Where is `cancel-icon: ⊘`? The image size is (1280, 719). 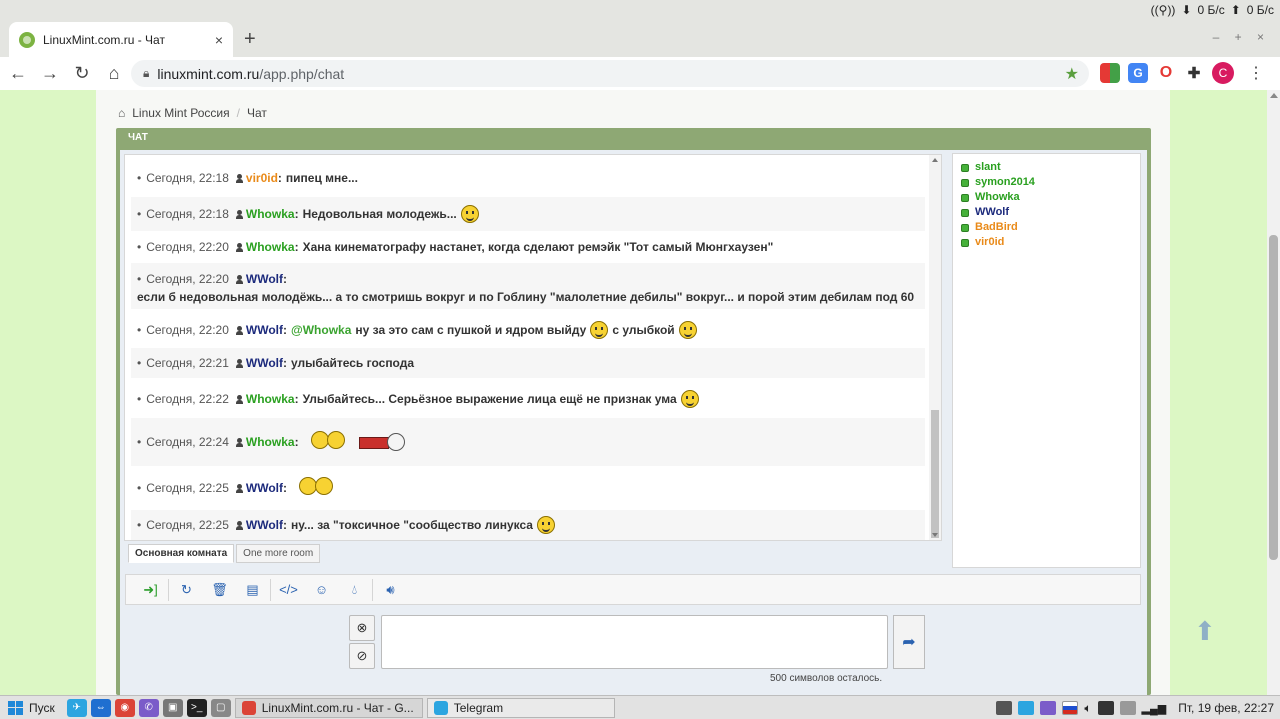 cancel-icon: ⊘ is located at coordinates (362, 656).